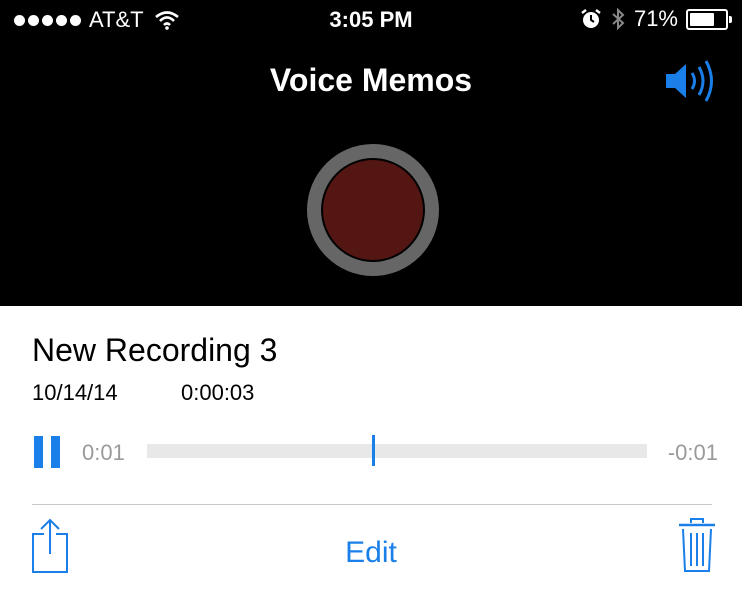 The width and height of the screenshot is (742, 596). What do you see at coordinates (218, 392) in the screenshot?
I see `recording-duration: 0:00:03` at bounding box center [218, 392].